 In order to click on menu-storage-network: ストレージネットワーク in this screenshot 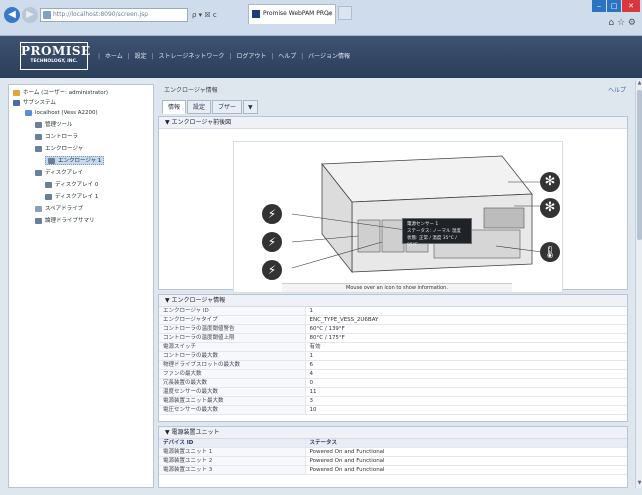, I will do `click(192, 56)`.